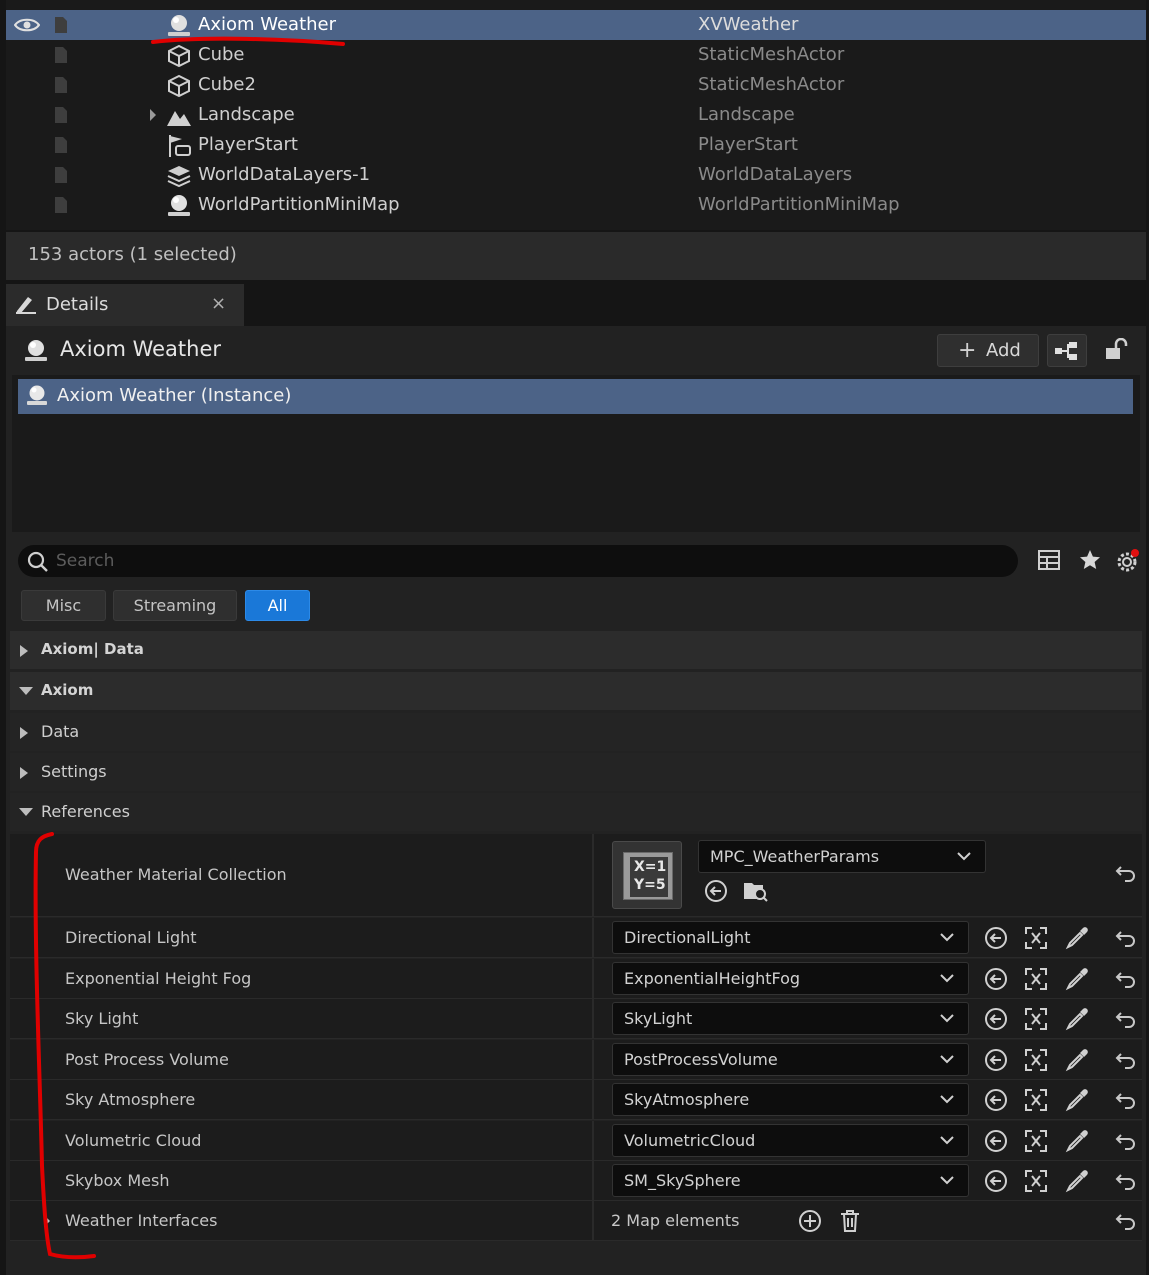 The width and height of the screenshot is (1149, 1275). I want to click on add-component-button: + Add, so click(988, 350).